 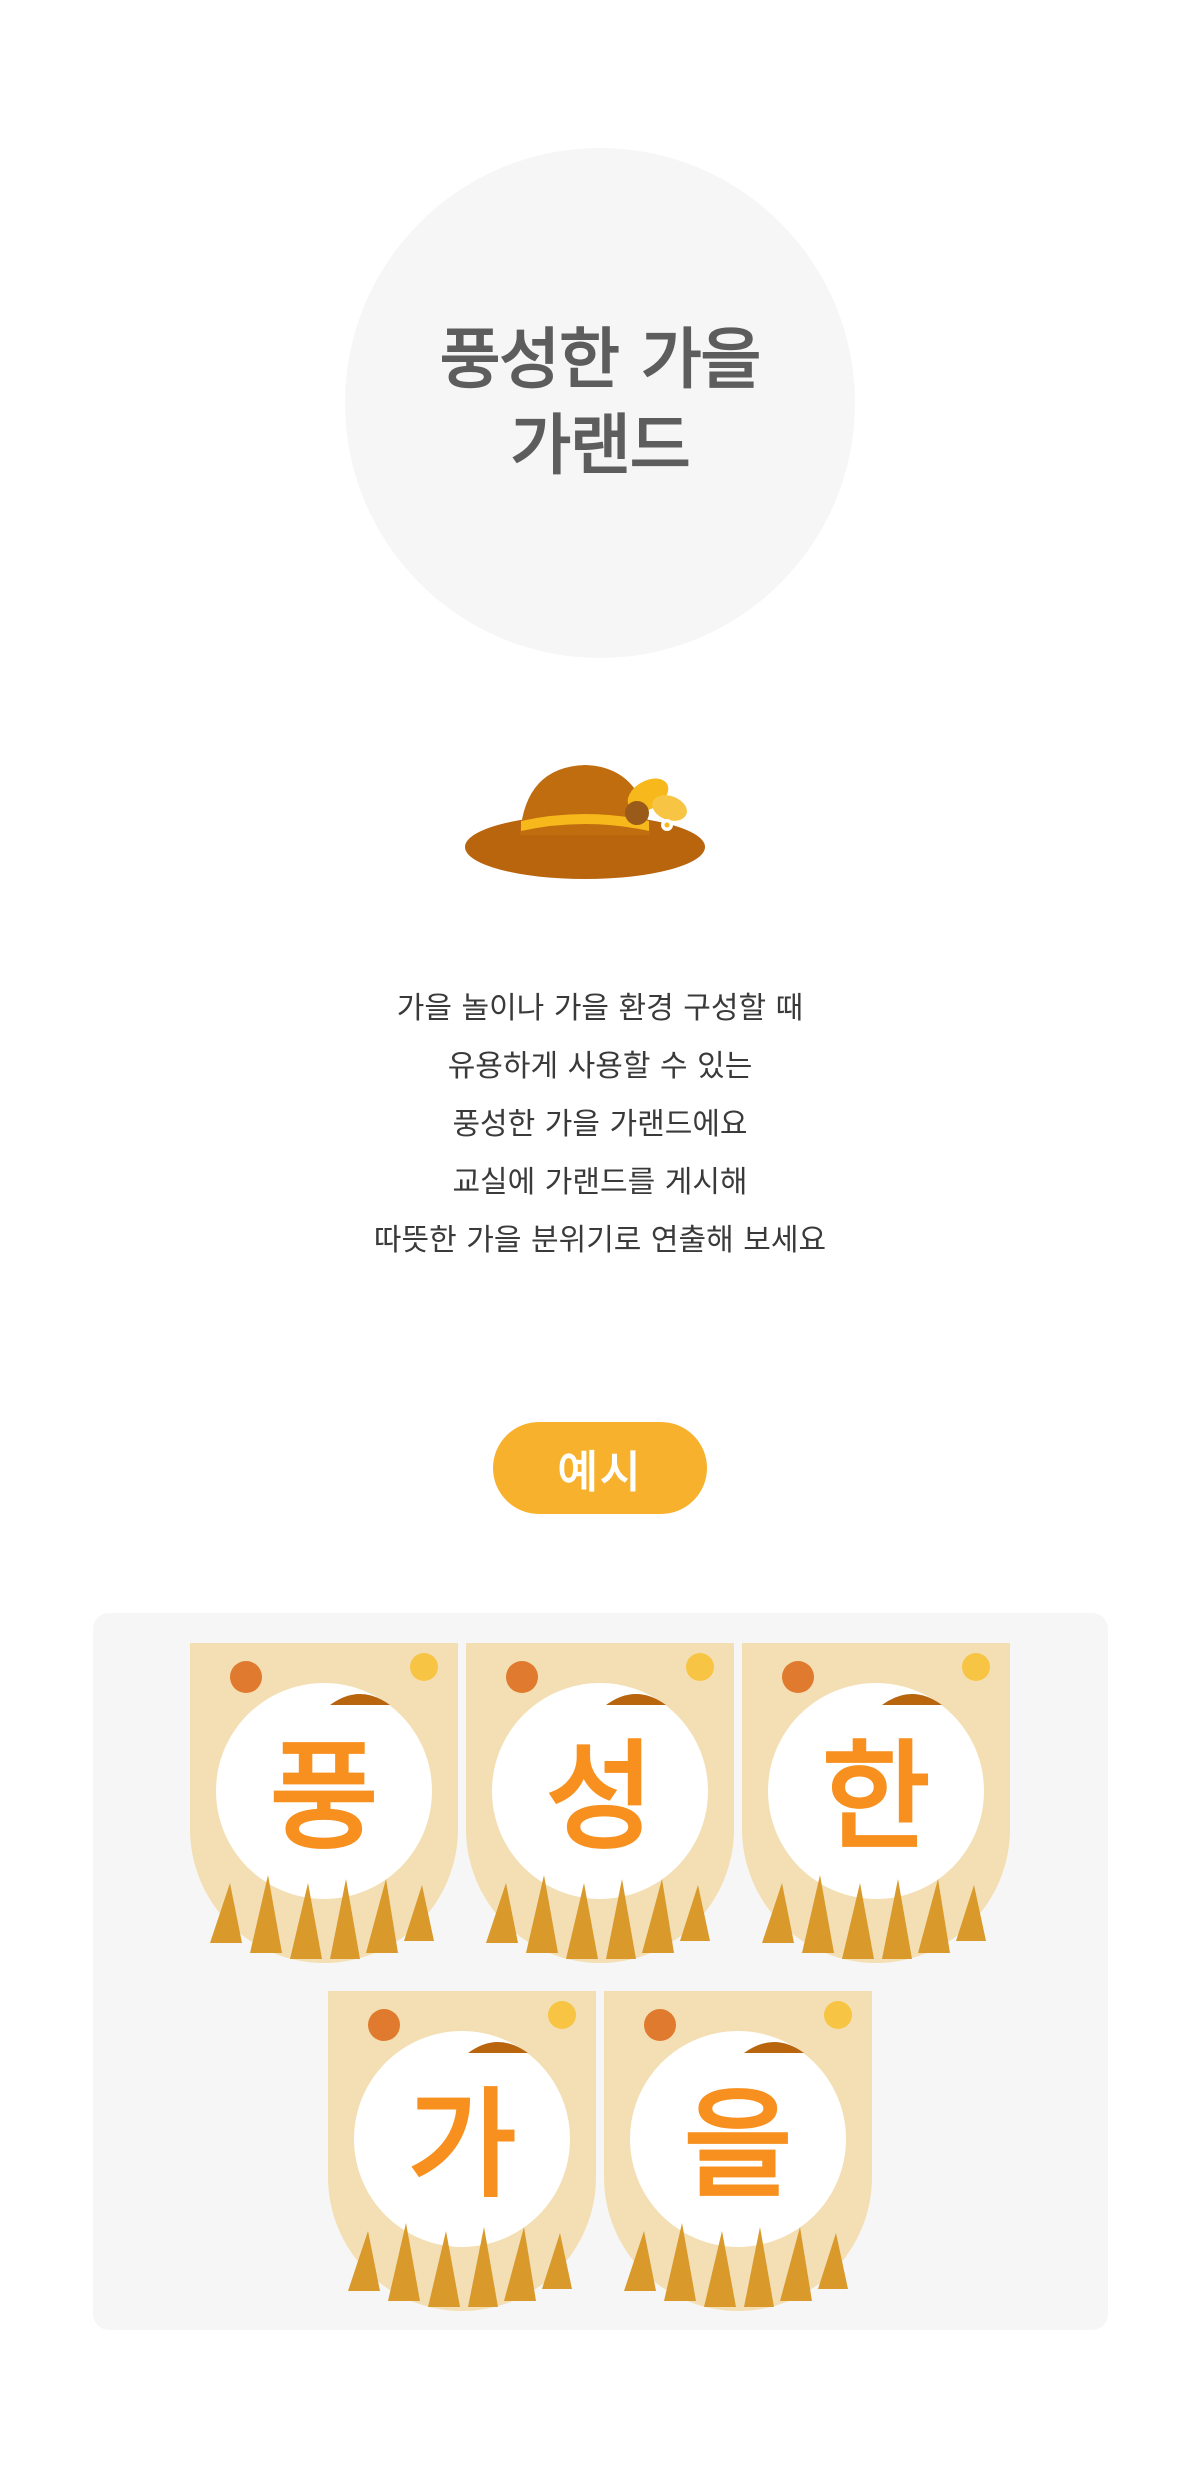 I want to click on garland-flag: 한, so click(x=876, y=1803).